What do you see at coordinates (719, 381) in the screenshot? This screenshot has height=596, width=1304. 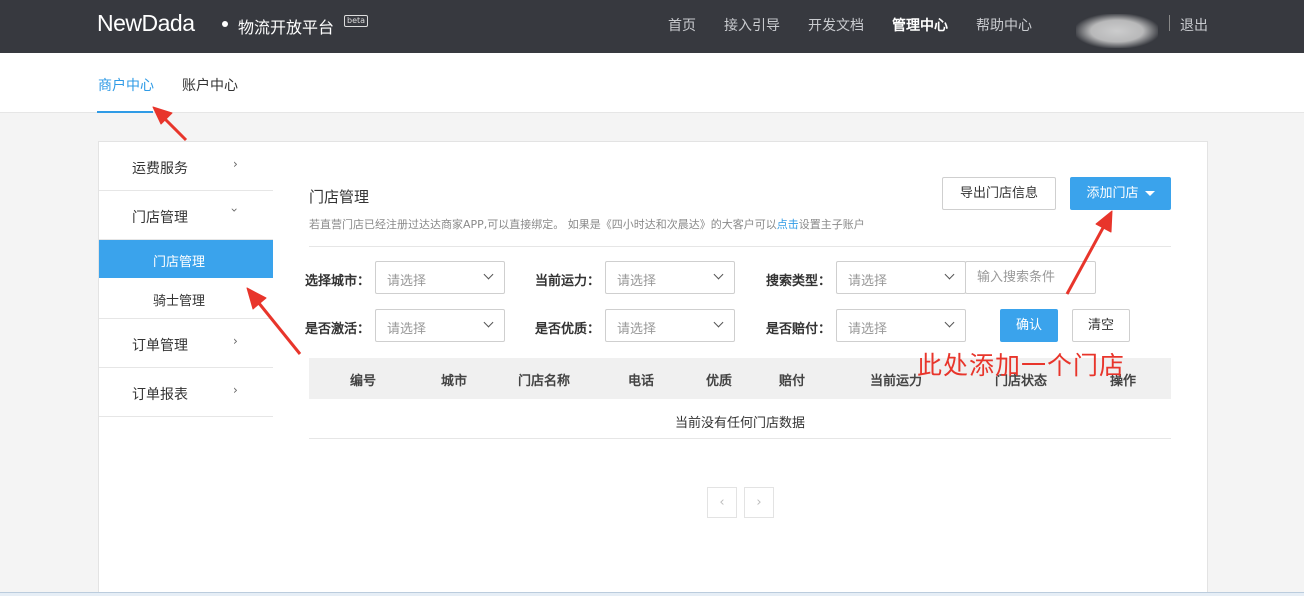 I see `column-header-quality: 优质` at bounding box center [719, 381].